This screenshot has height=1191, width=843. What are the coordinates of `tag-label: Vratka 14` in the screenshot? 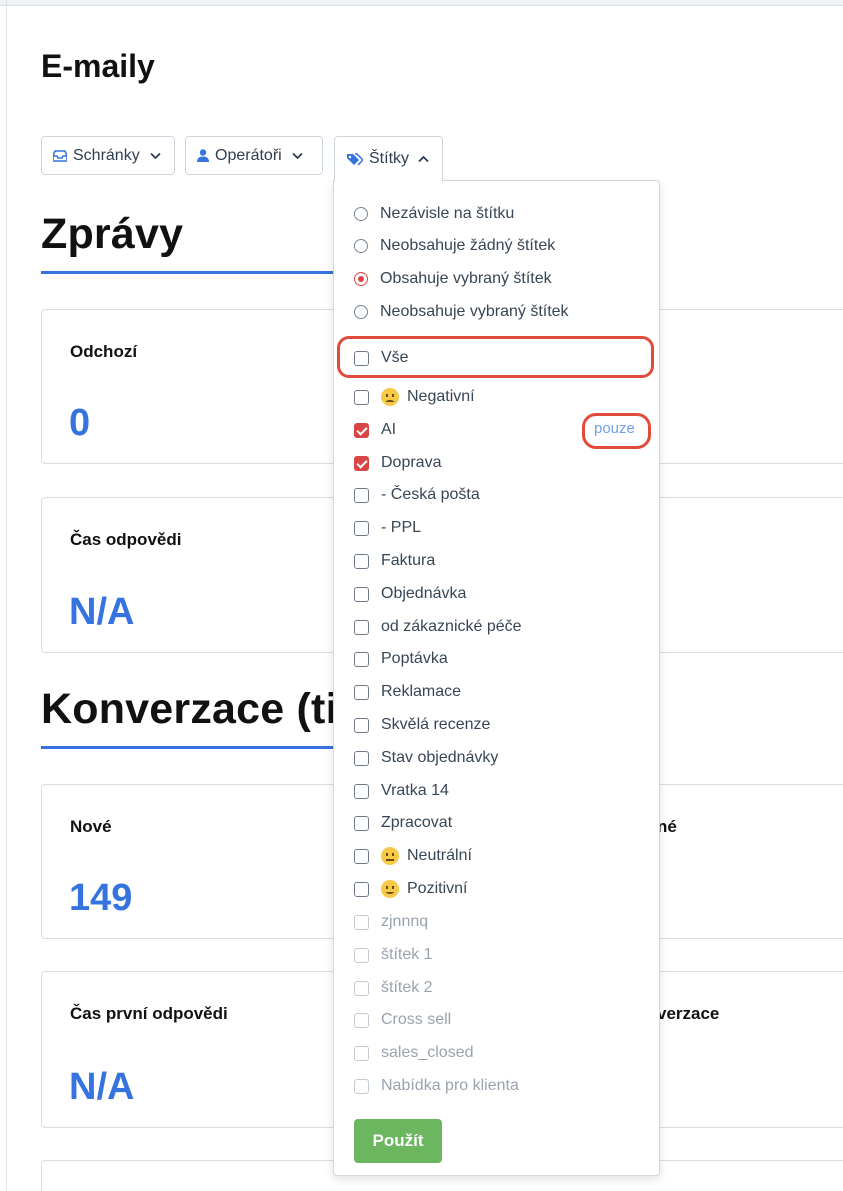 It's located at (415, 790).